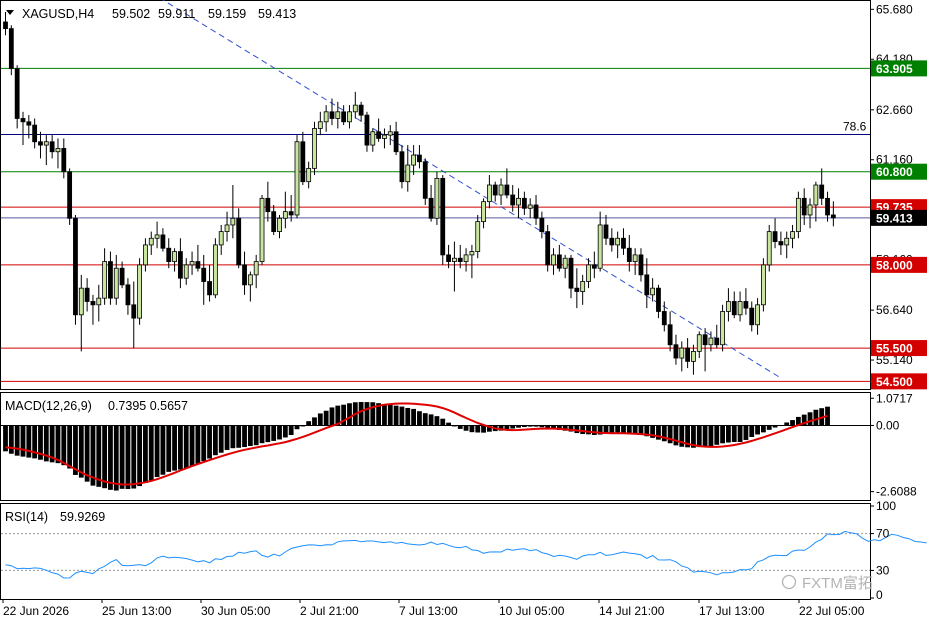 The image size is (936, 624). I want to click on rsi-title: RSI(14), so click(26, 517).